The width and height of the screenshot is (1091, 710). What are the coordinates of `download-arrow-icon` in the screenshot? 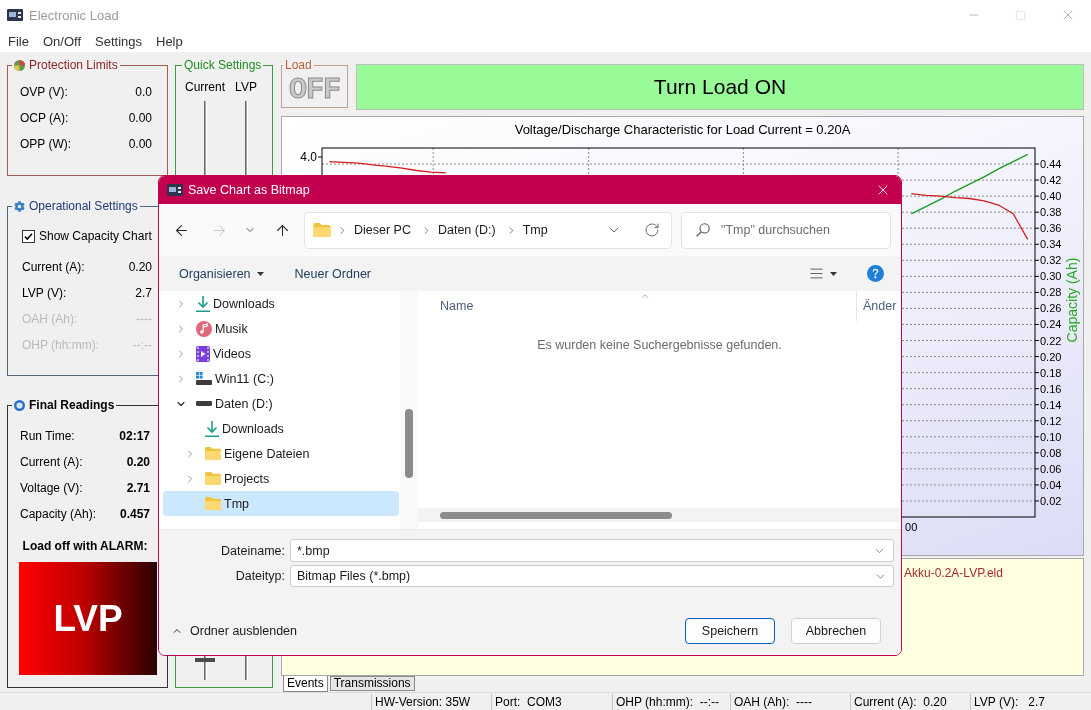 It's located at (203, 303).